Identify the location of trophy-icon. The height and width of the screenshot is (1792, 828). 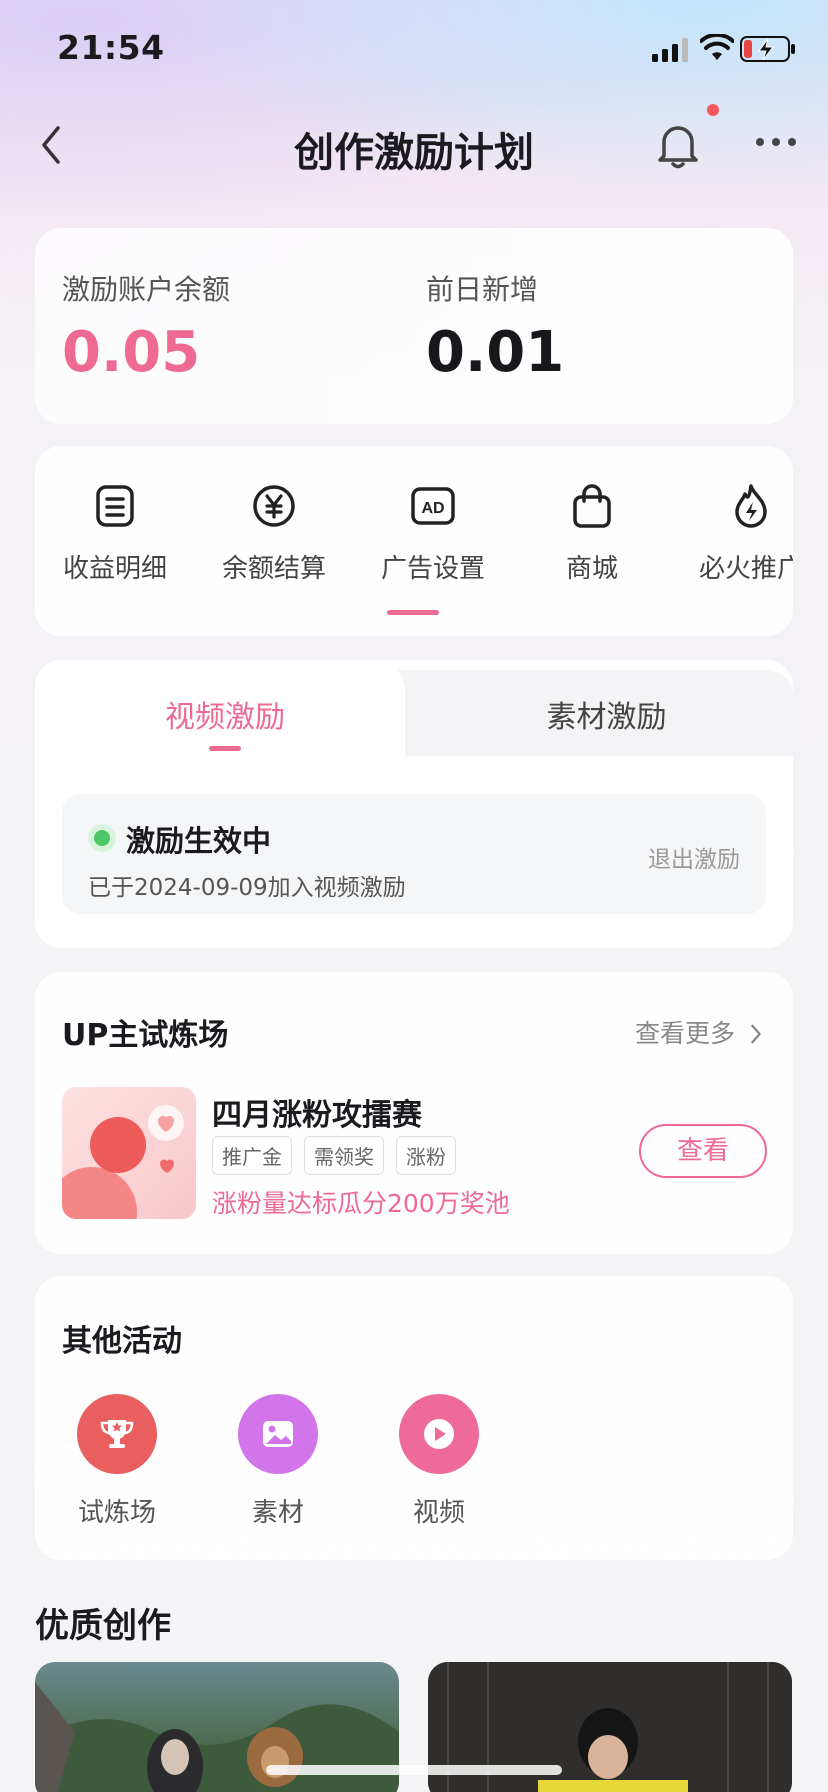
(117, 1434).